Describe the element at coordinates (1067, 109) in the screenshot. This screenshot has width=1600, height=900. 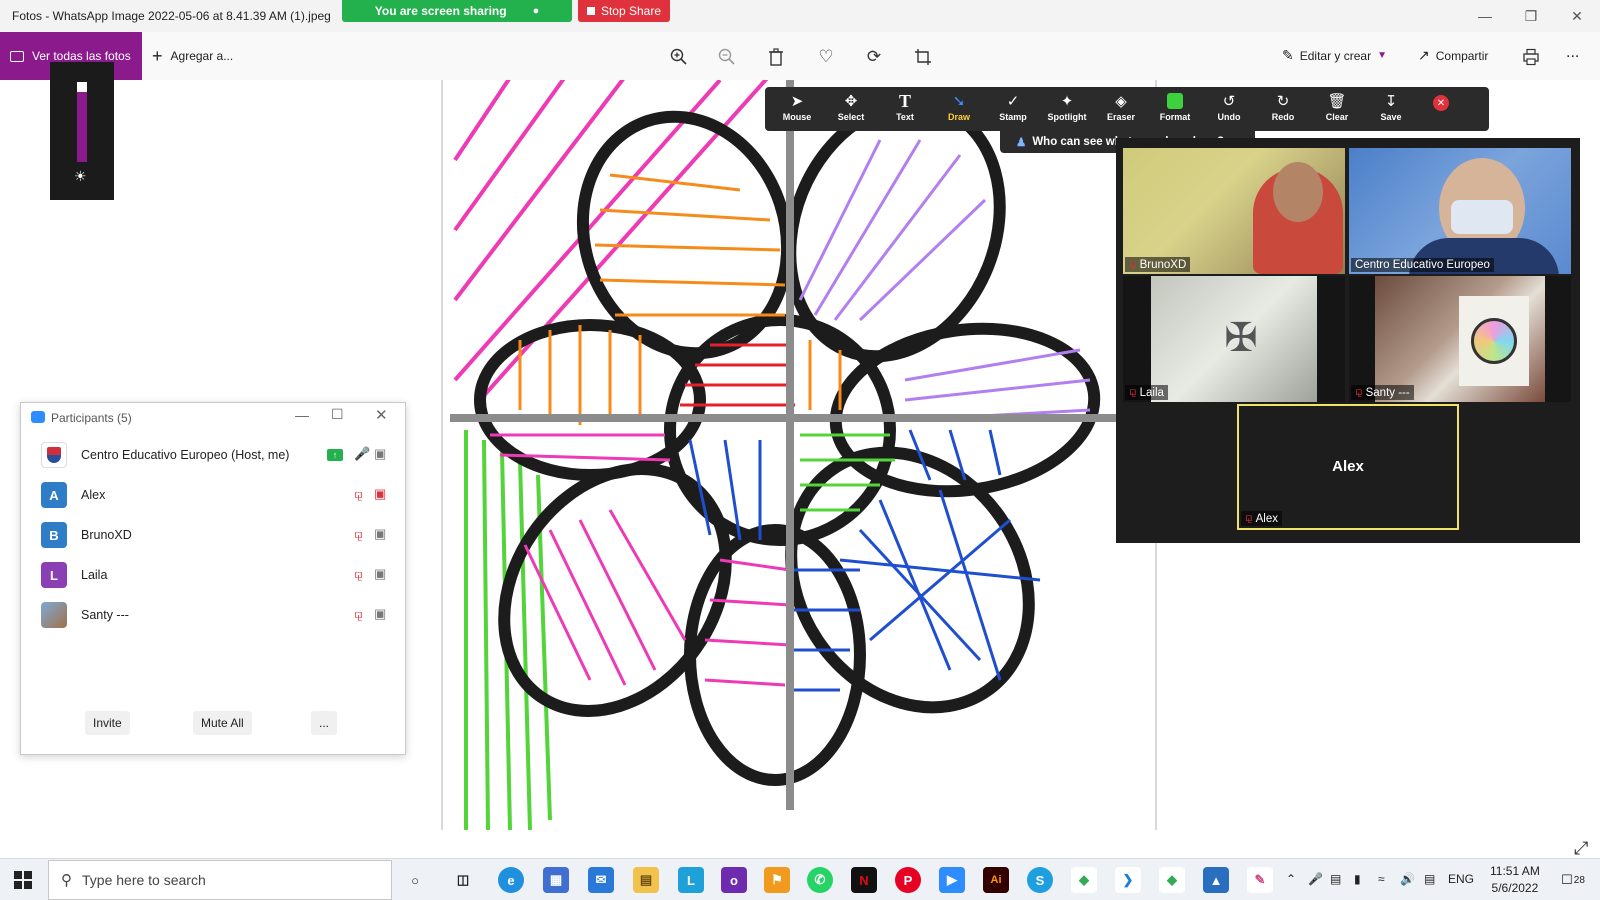
I see `spotlight-tool: ✦ Spotlight` at that location.